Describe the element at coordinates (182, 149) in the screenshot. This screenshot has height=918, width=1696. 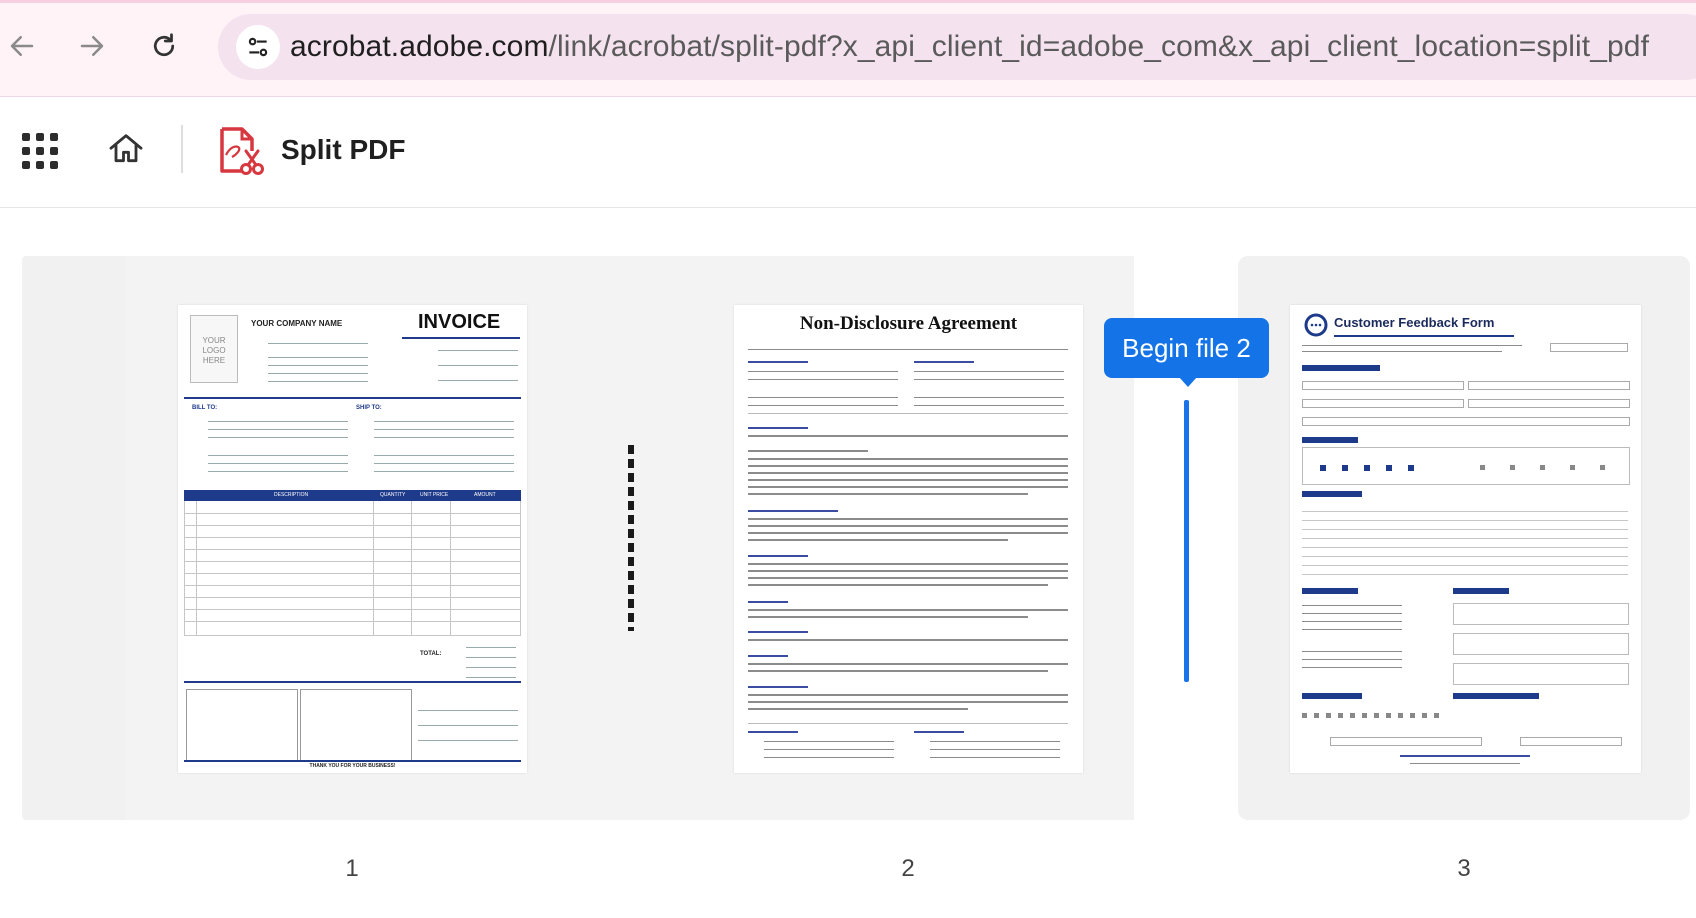
I see `toolbar-divider` at that location.